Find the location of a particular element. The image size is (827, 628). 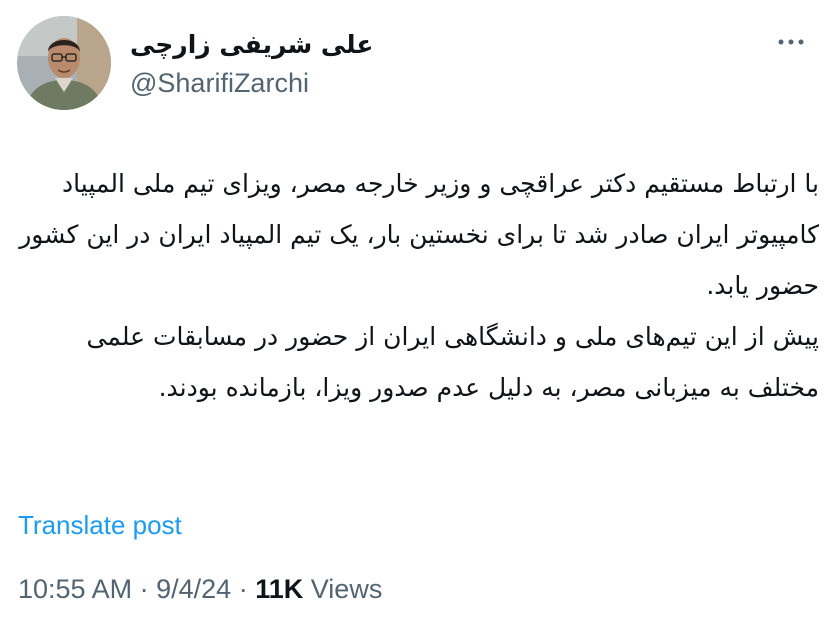

post-time: 10:55 AM is located at coordinates (75, 589).